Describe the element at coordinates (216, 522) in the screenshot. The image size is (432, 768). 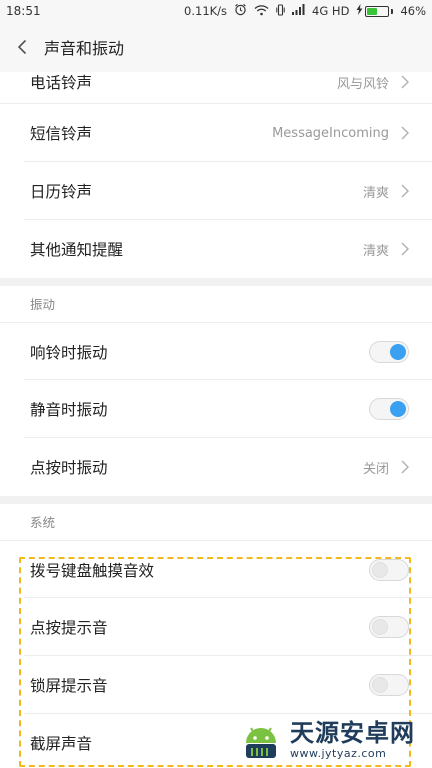
I see `section-heading-system: 系统` at that location.